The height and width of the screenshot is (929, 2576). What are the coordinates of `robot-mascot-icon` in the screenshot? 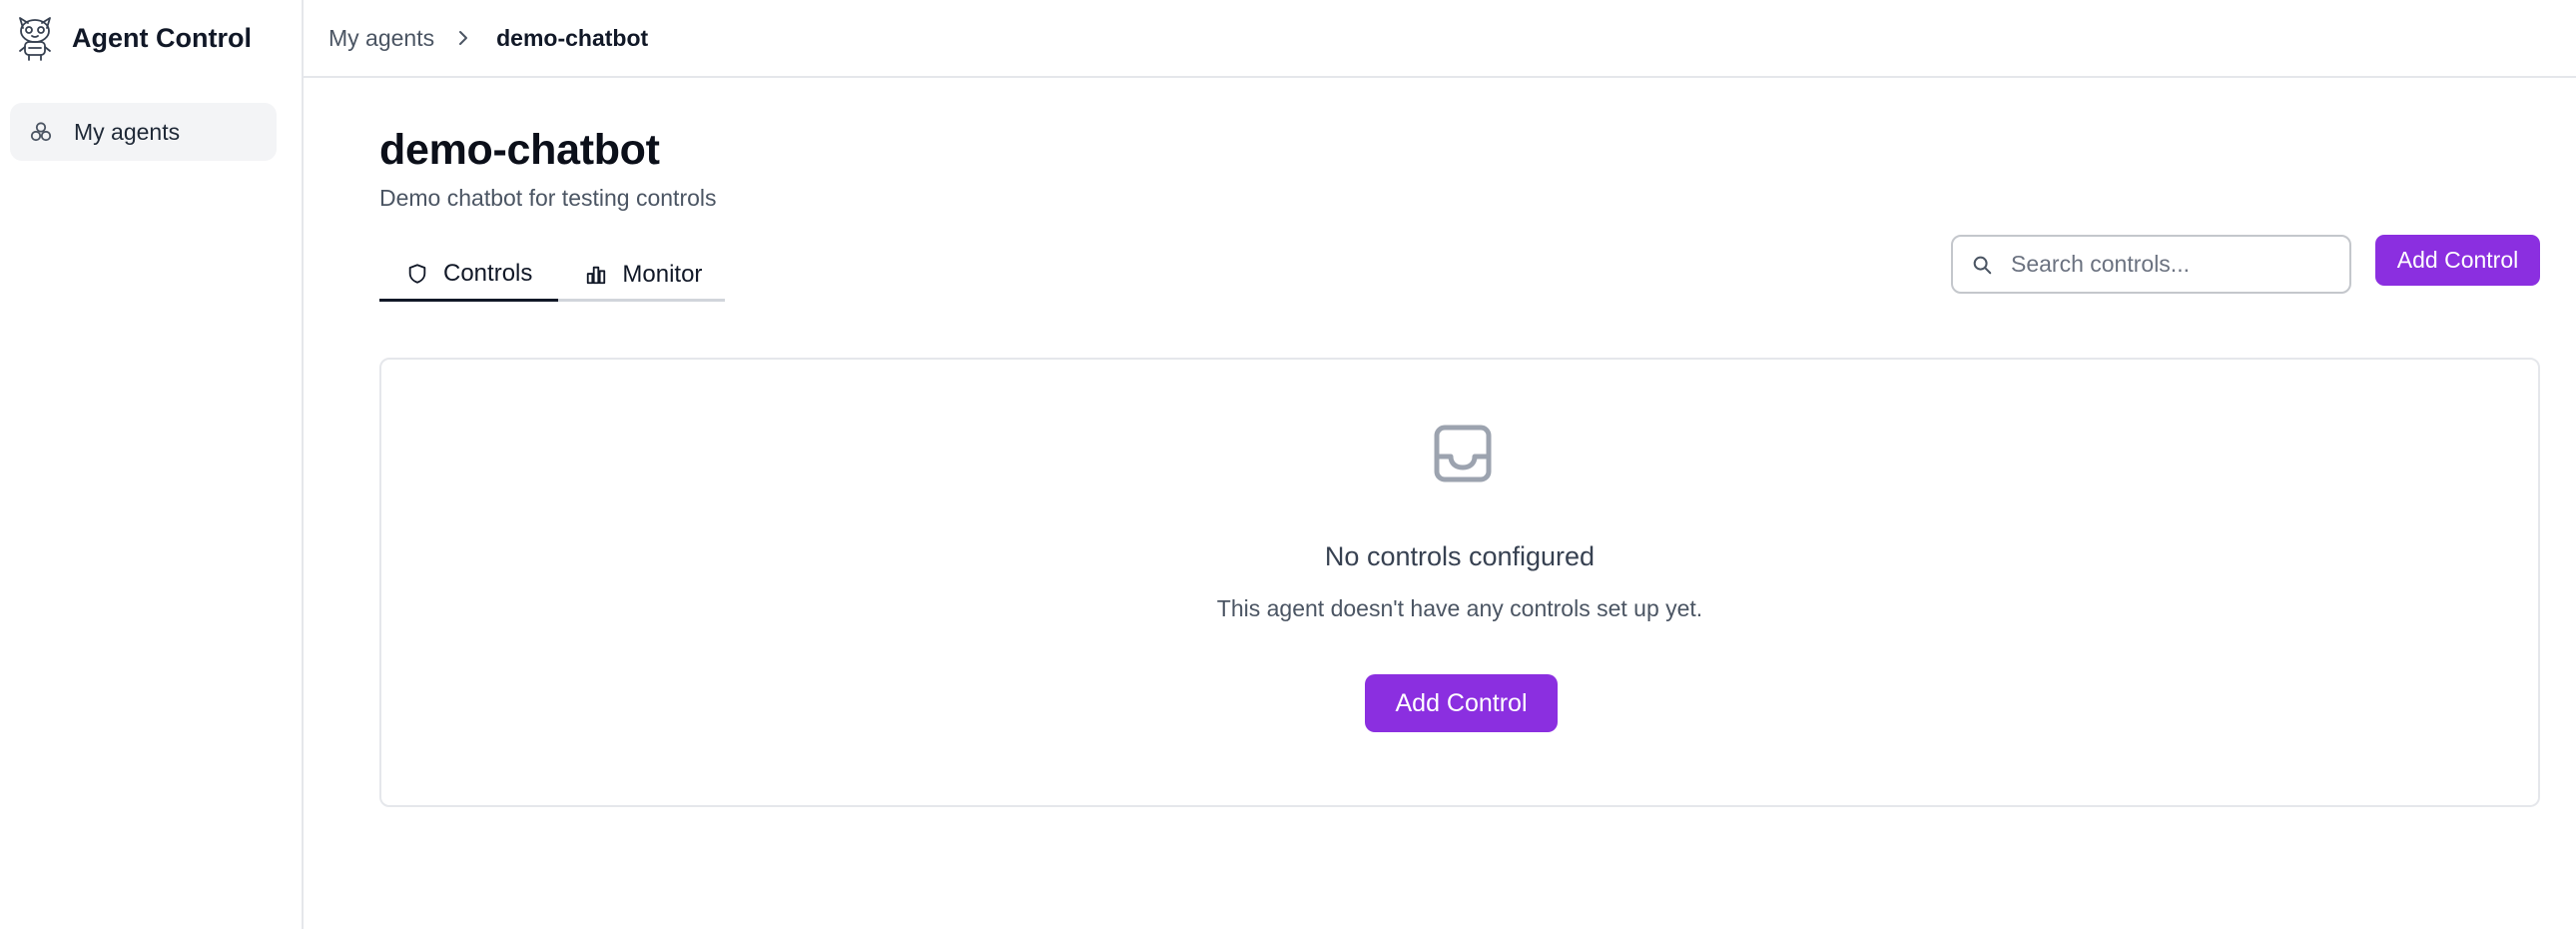 It's located at (35, 38).